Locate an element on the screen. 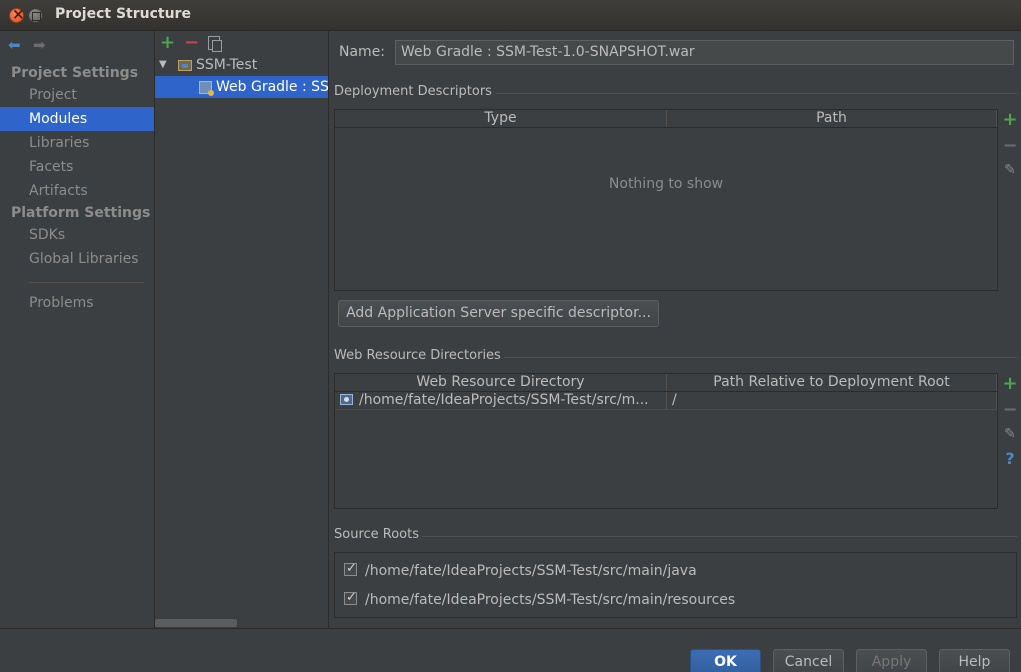  nav-divider is located at coordinates (86, 282).